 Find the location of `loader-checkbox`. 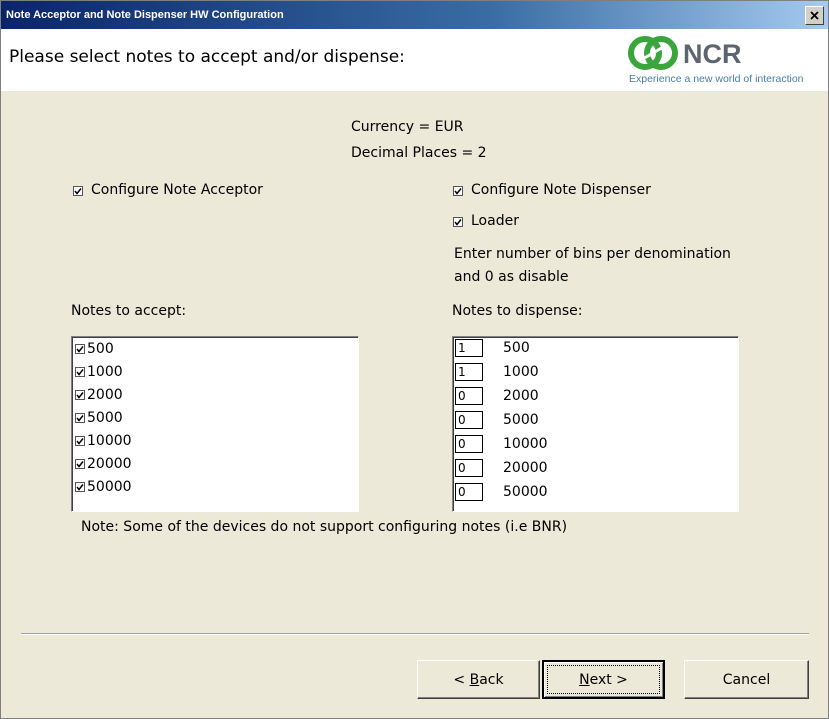

loader-checkbox is located at coordinates (458, 222).